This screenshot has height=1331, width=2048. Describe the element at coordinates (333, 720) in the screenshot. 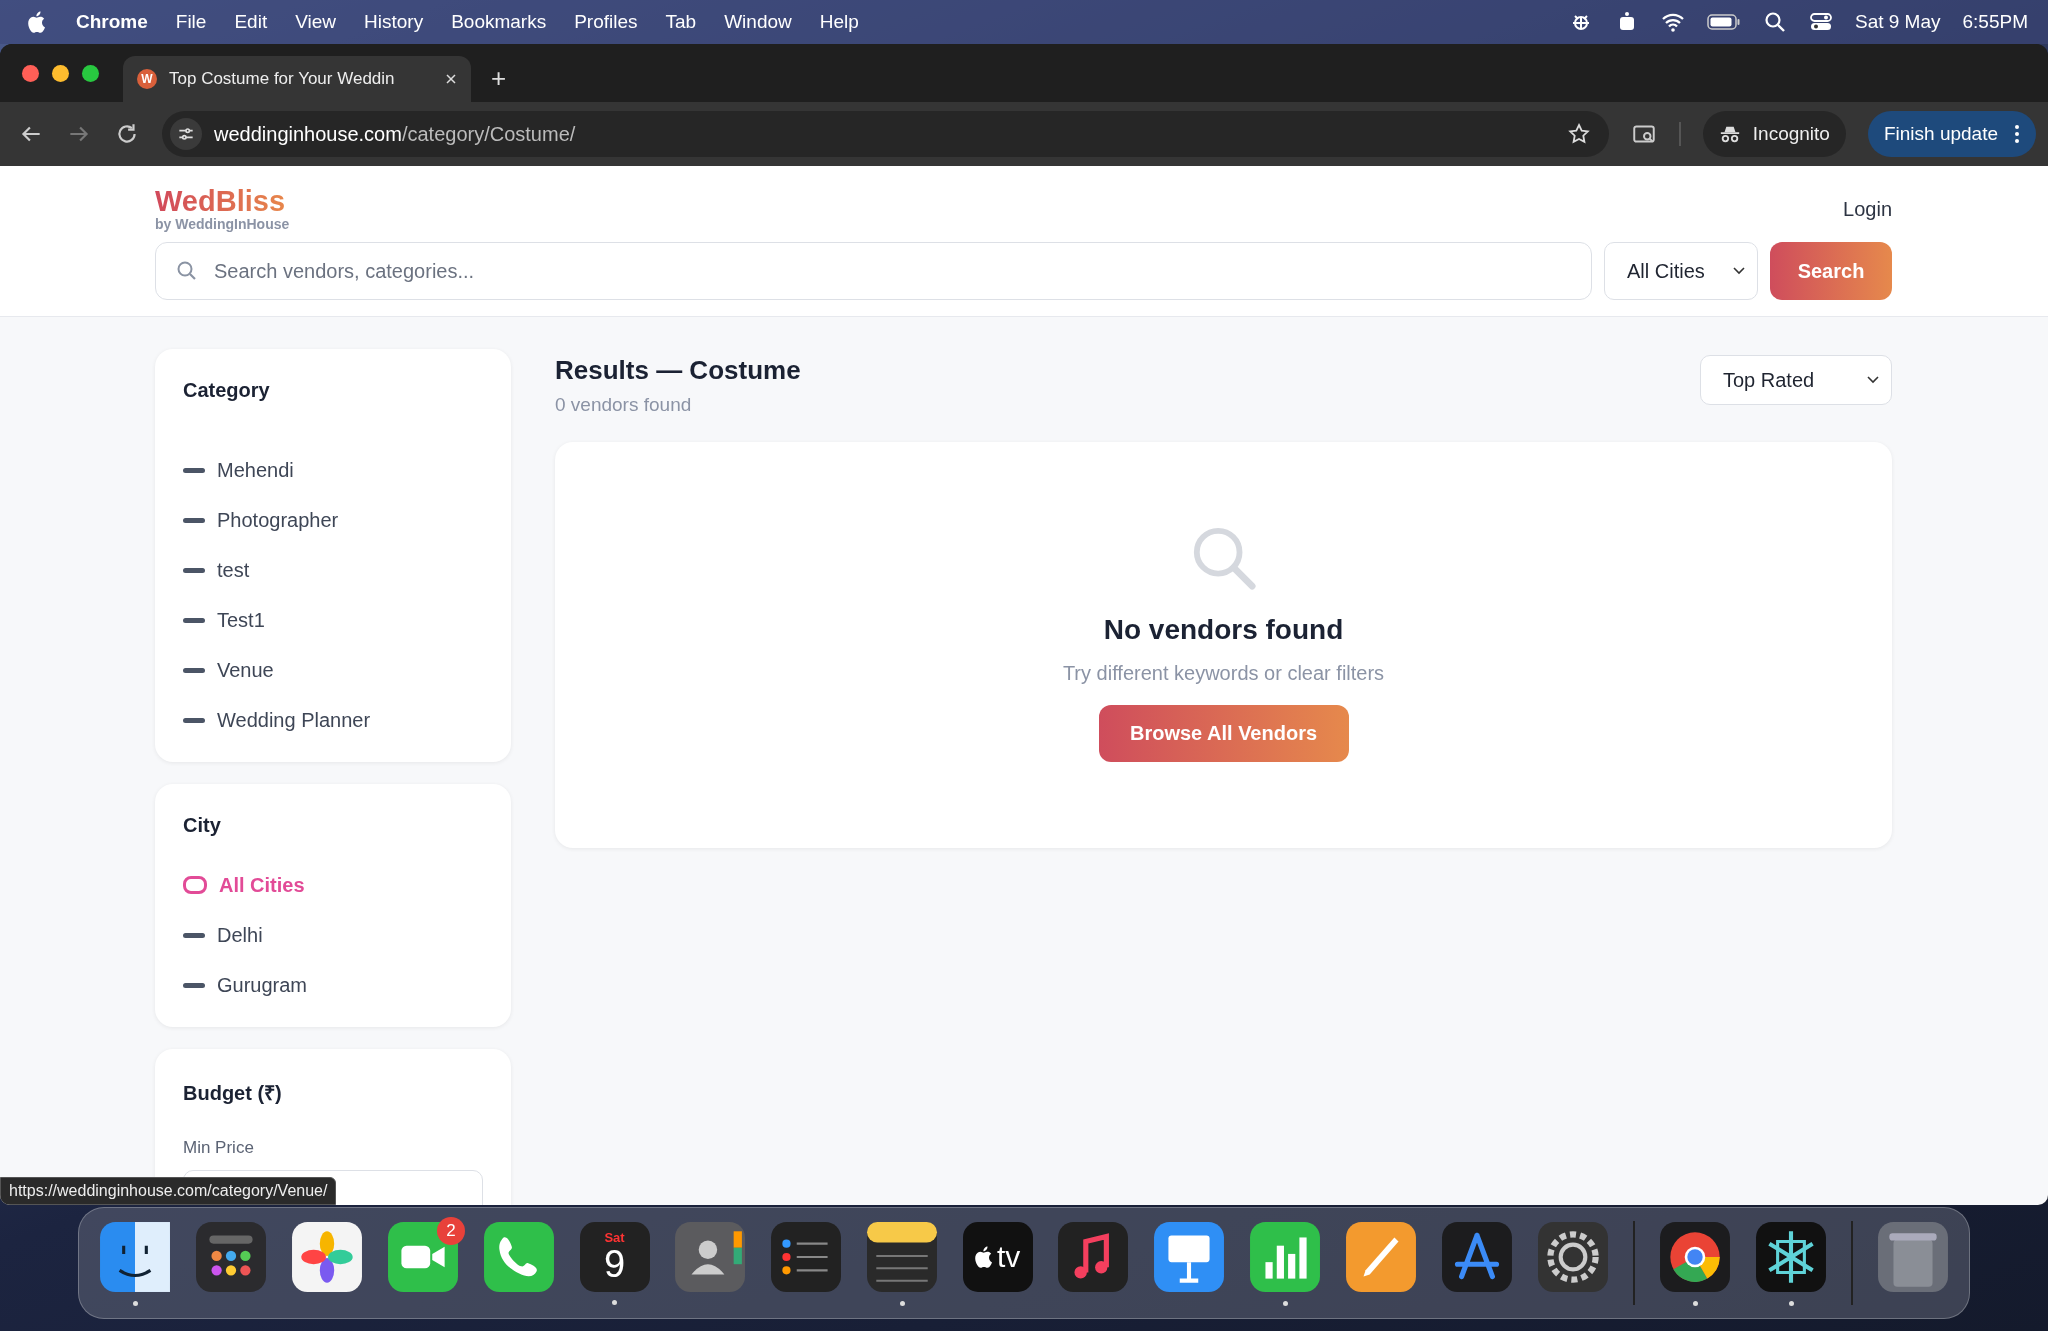

I see `filter-option: Wedding Planner` at that location.